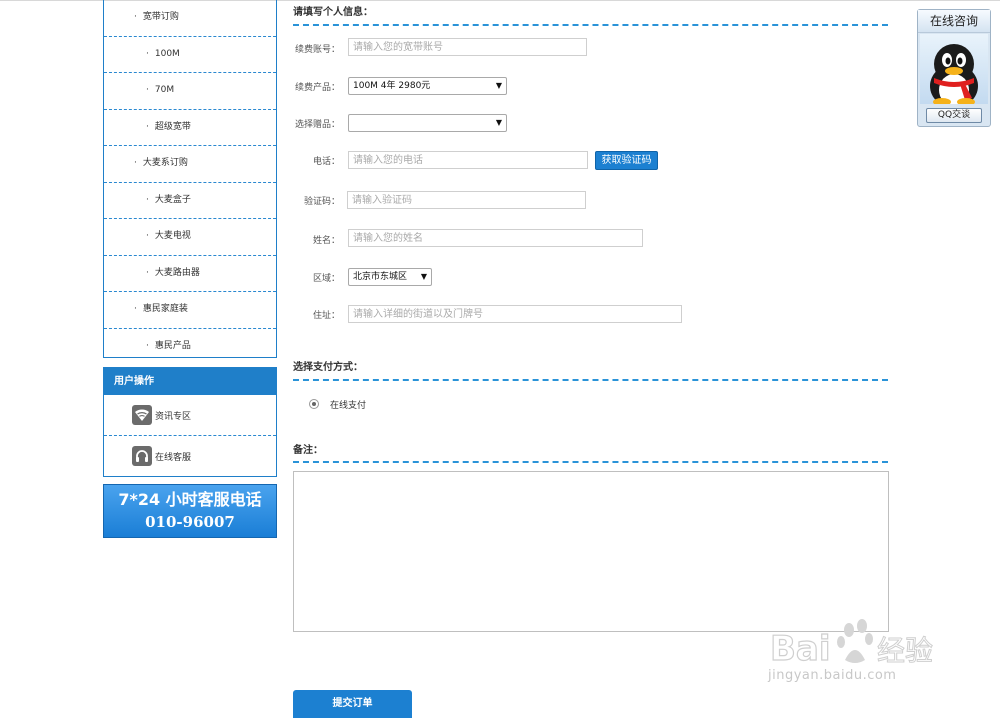 This screenshot has width=1000, height=718. I want to click on qq-chat-button: QQ交谈, so click(954, 115).